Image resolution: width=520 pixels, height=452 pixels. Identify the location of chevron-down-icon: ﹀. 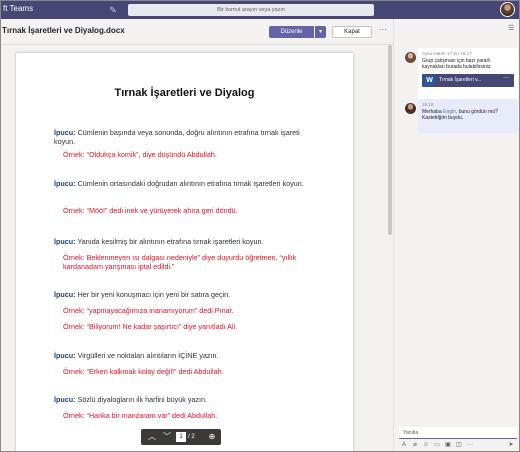
(167, 437).